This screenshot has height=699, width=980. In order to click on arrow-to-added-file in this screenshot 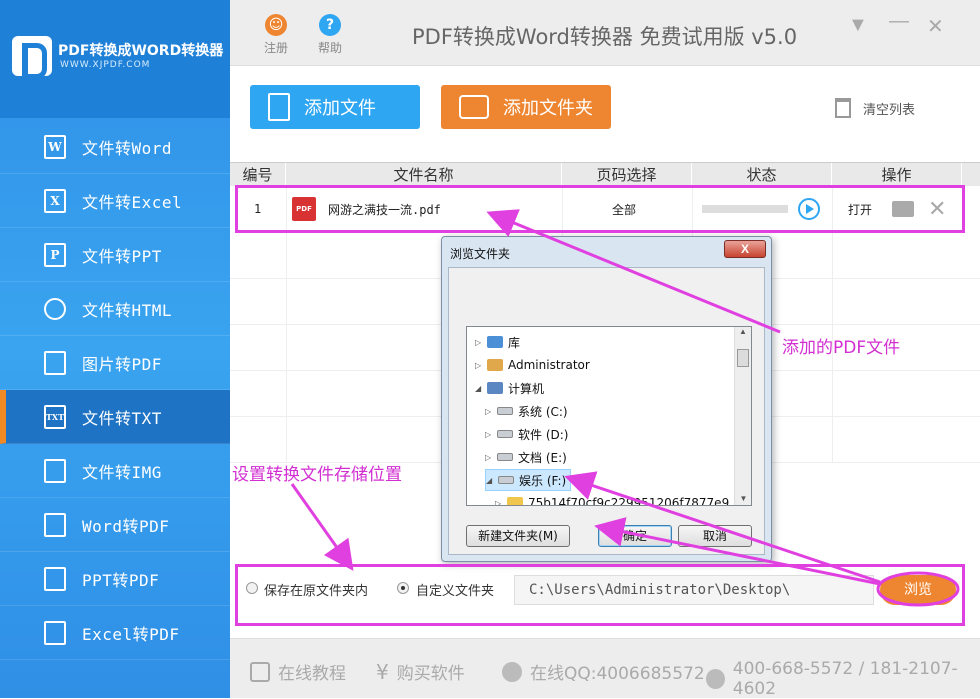, I will do `click(633, 271)`.